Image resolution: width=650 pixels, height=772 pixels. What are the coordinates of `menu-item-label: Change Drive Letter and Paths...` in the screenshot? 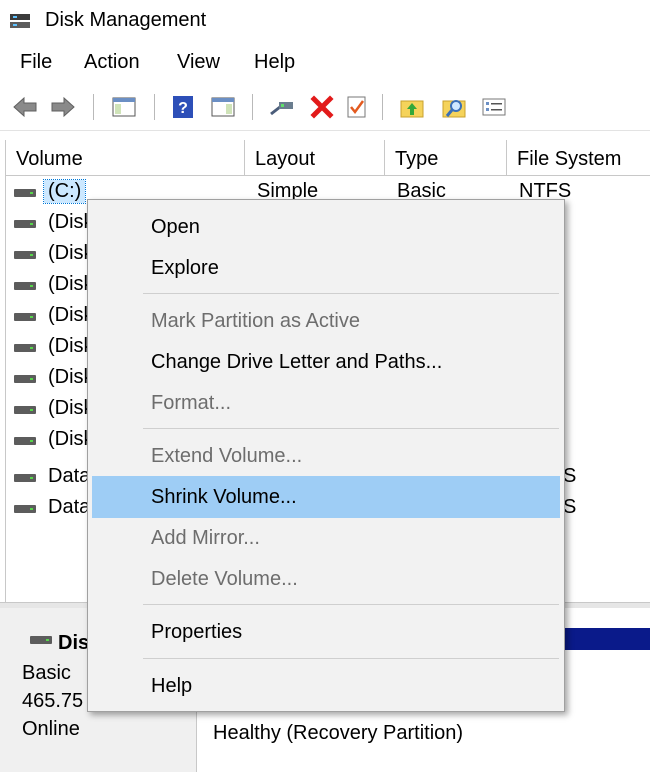 It's located at (297, 362).